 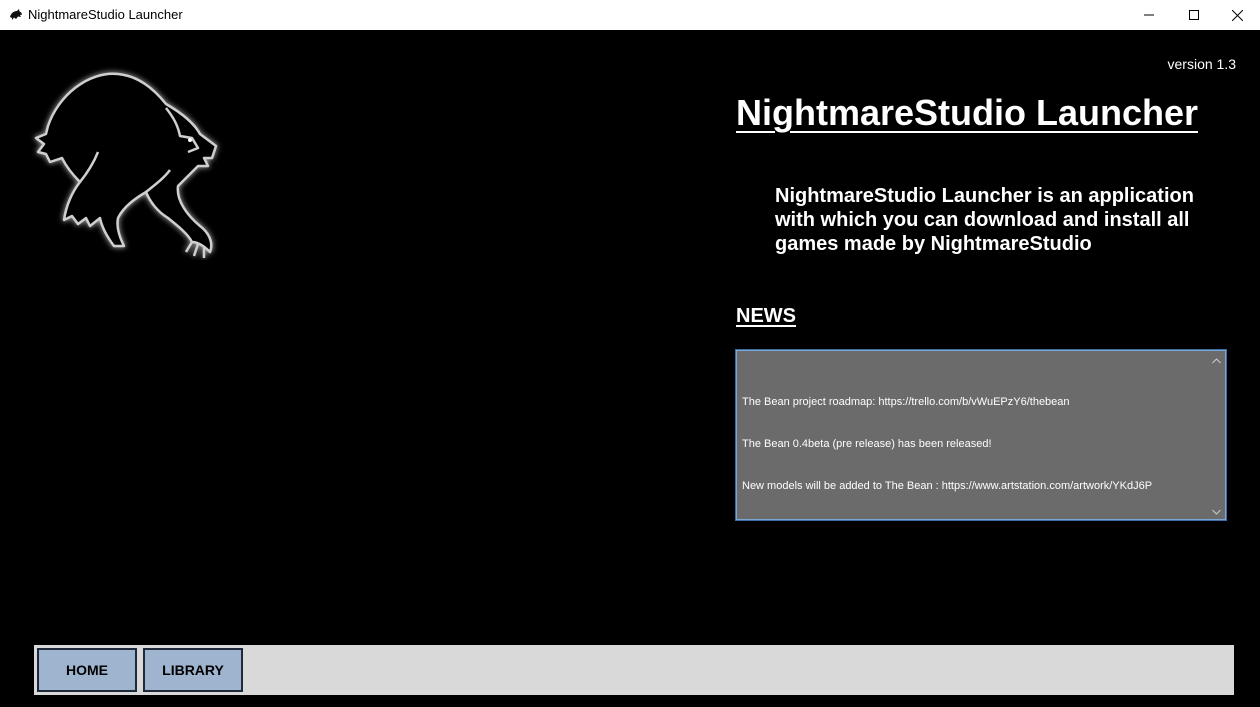 What do you see at coordinates (87, 670) in the screenshot?
I see `home-button: HOME` at bounding box center [87, 670].